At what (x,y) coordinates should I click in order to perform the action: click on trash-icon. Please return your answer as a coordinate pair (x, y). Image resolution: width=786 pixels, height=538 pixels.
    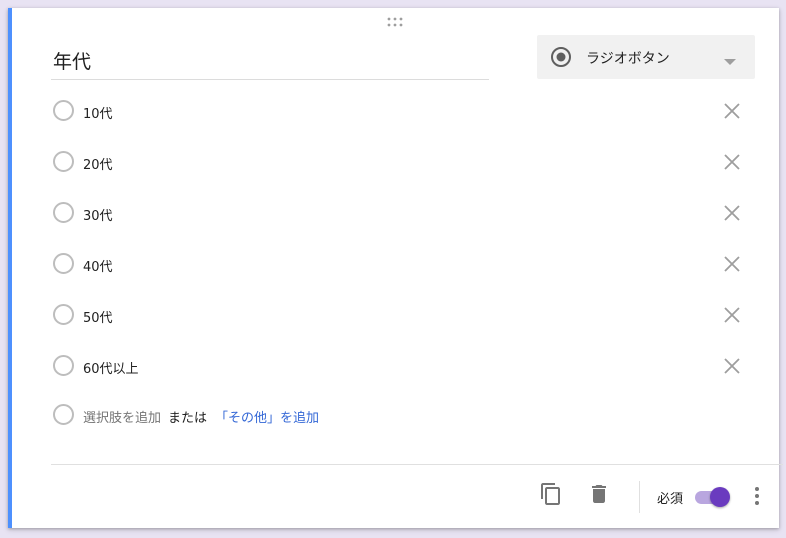
    Looking at the image, I should click on (599, 494).